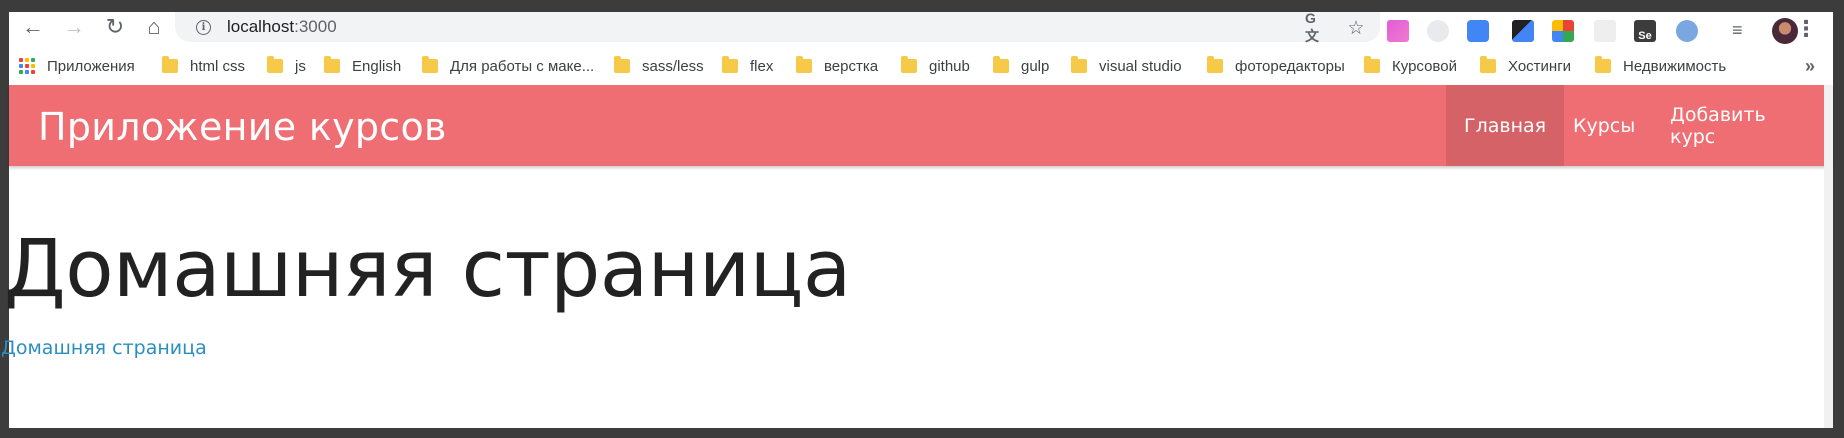 This screenshot has width=1844, height=438. What do you see at coordinates (1315, 27) in the screenshot?
I see `translate-icon: G文` at bounding box center [1315, 27].